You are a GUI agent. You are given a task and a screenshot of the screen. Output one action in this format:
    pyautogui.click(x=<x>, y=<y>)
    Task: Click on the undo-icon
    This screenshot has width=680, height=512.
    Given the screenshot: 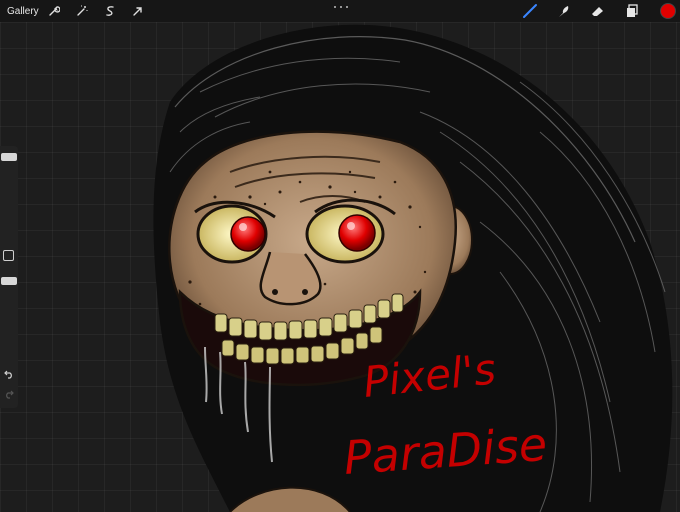 What is the action you would take?
    pyautogui.click(x=9, y=374)
    